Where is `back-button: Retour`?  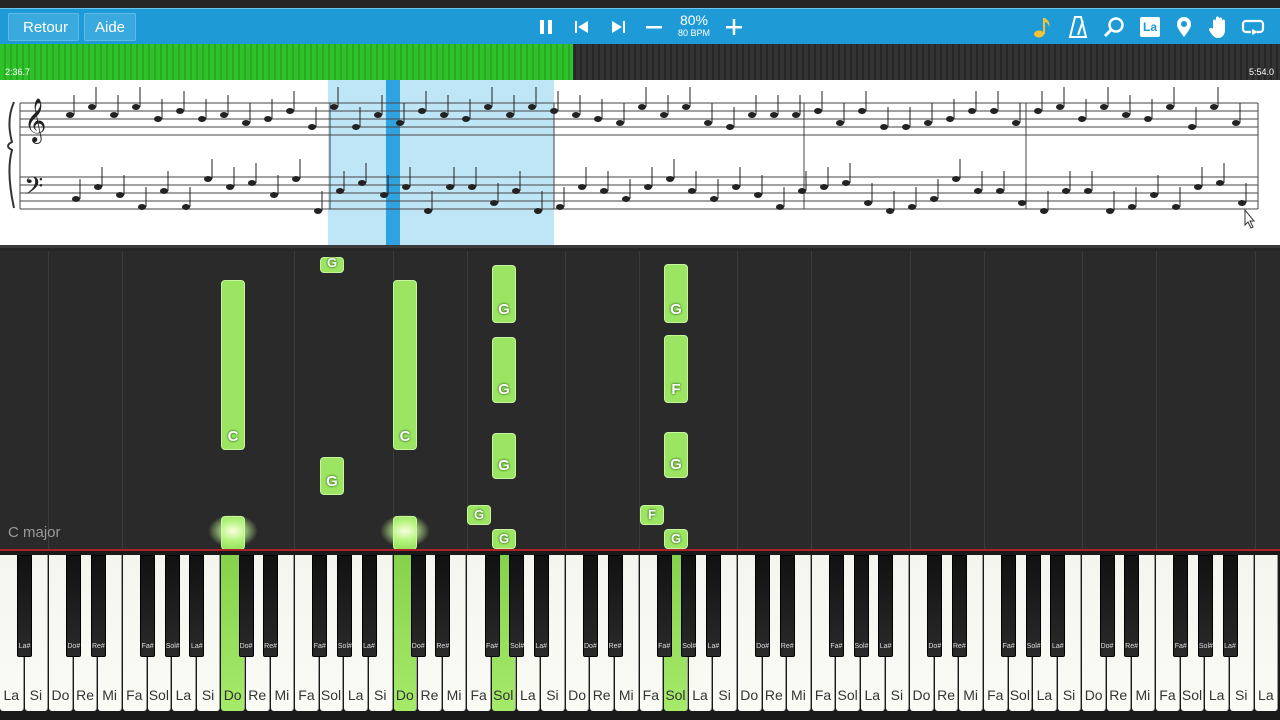 back-button: Retour is located at coordinates (44, 27).